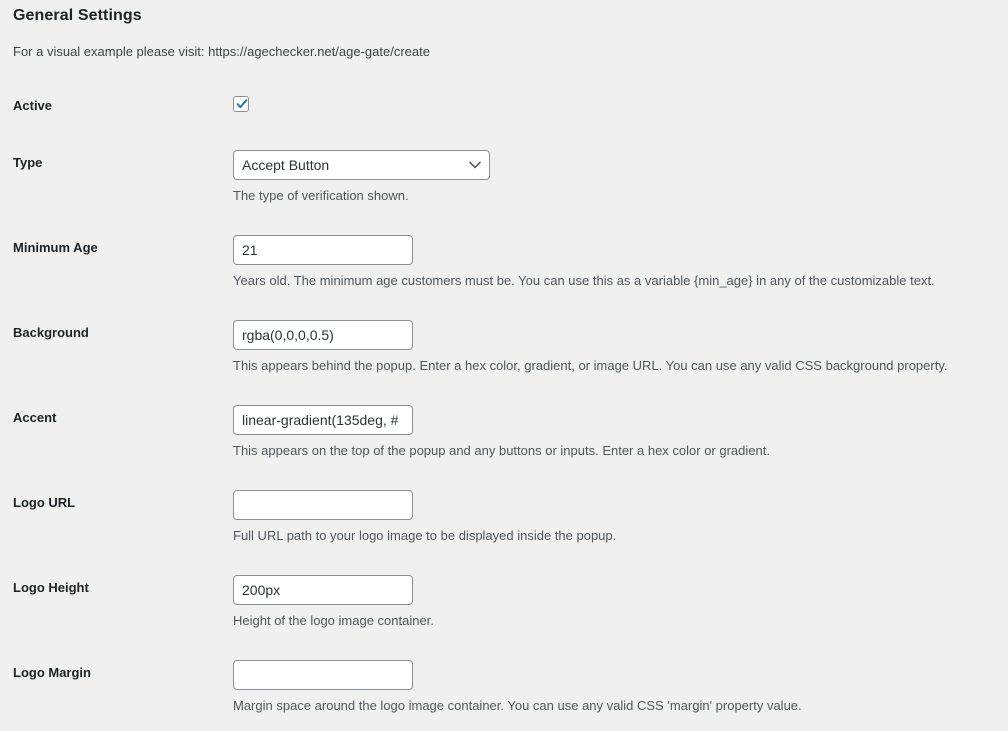 The width and height of the screenshot is (1008, 731). I want to click on logo-url-input, so click(323, 504).